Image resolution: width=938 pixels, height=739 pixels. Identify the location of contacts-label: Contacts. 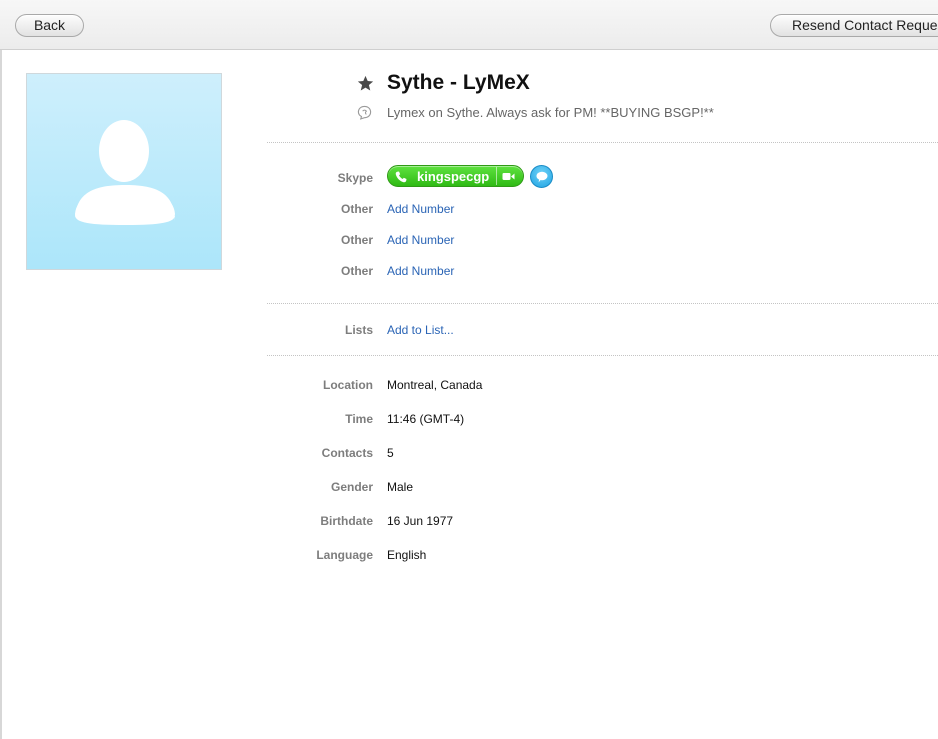
(347, 453).